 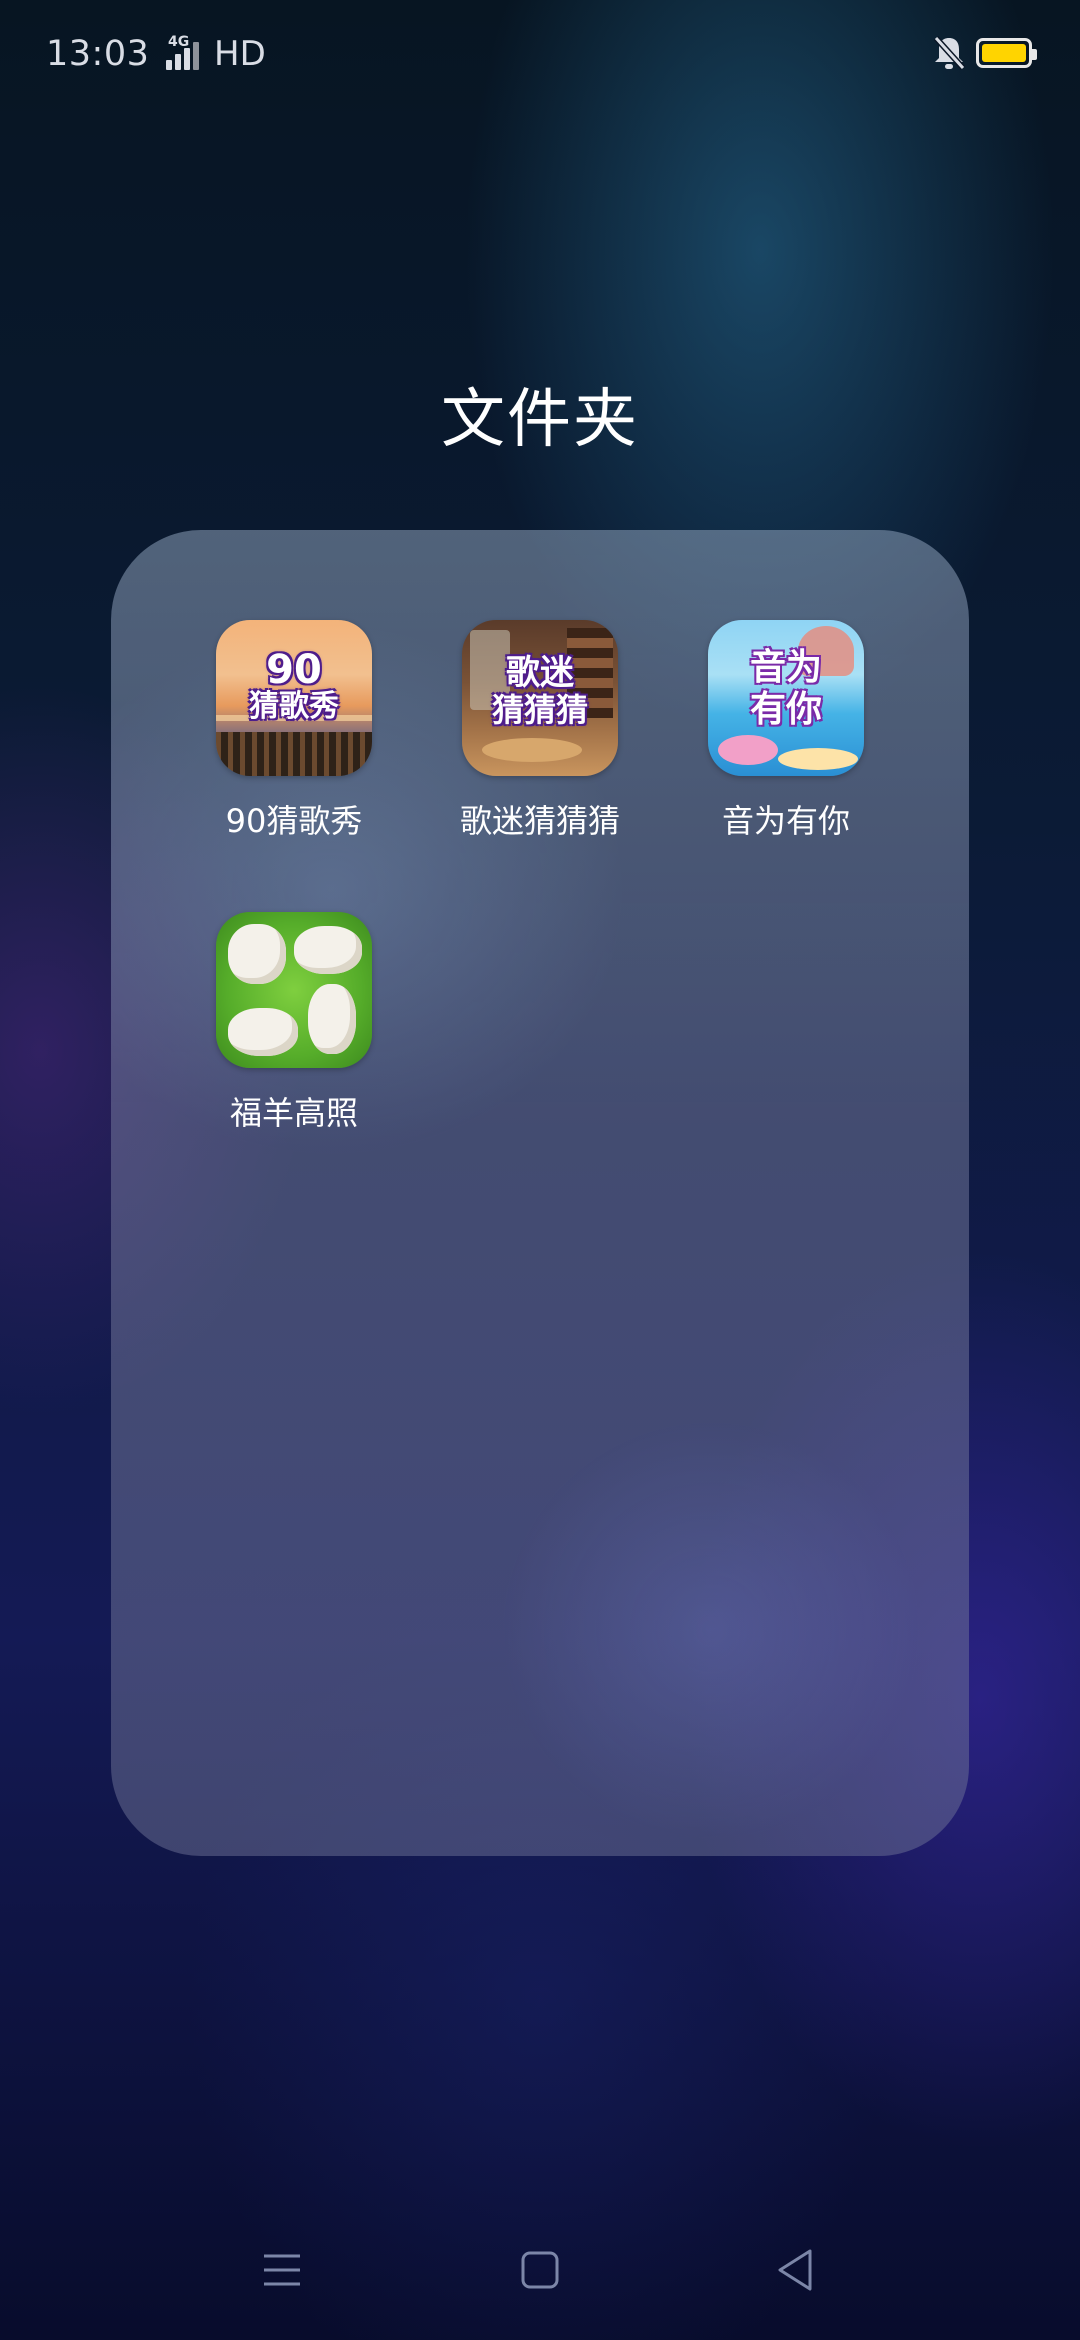 I want to click on menu-icon, so click(x=282, y=2270).